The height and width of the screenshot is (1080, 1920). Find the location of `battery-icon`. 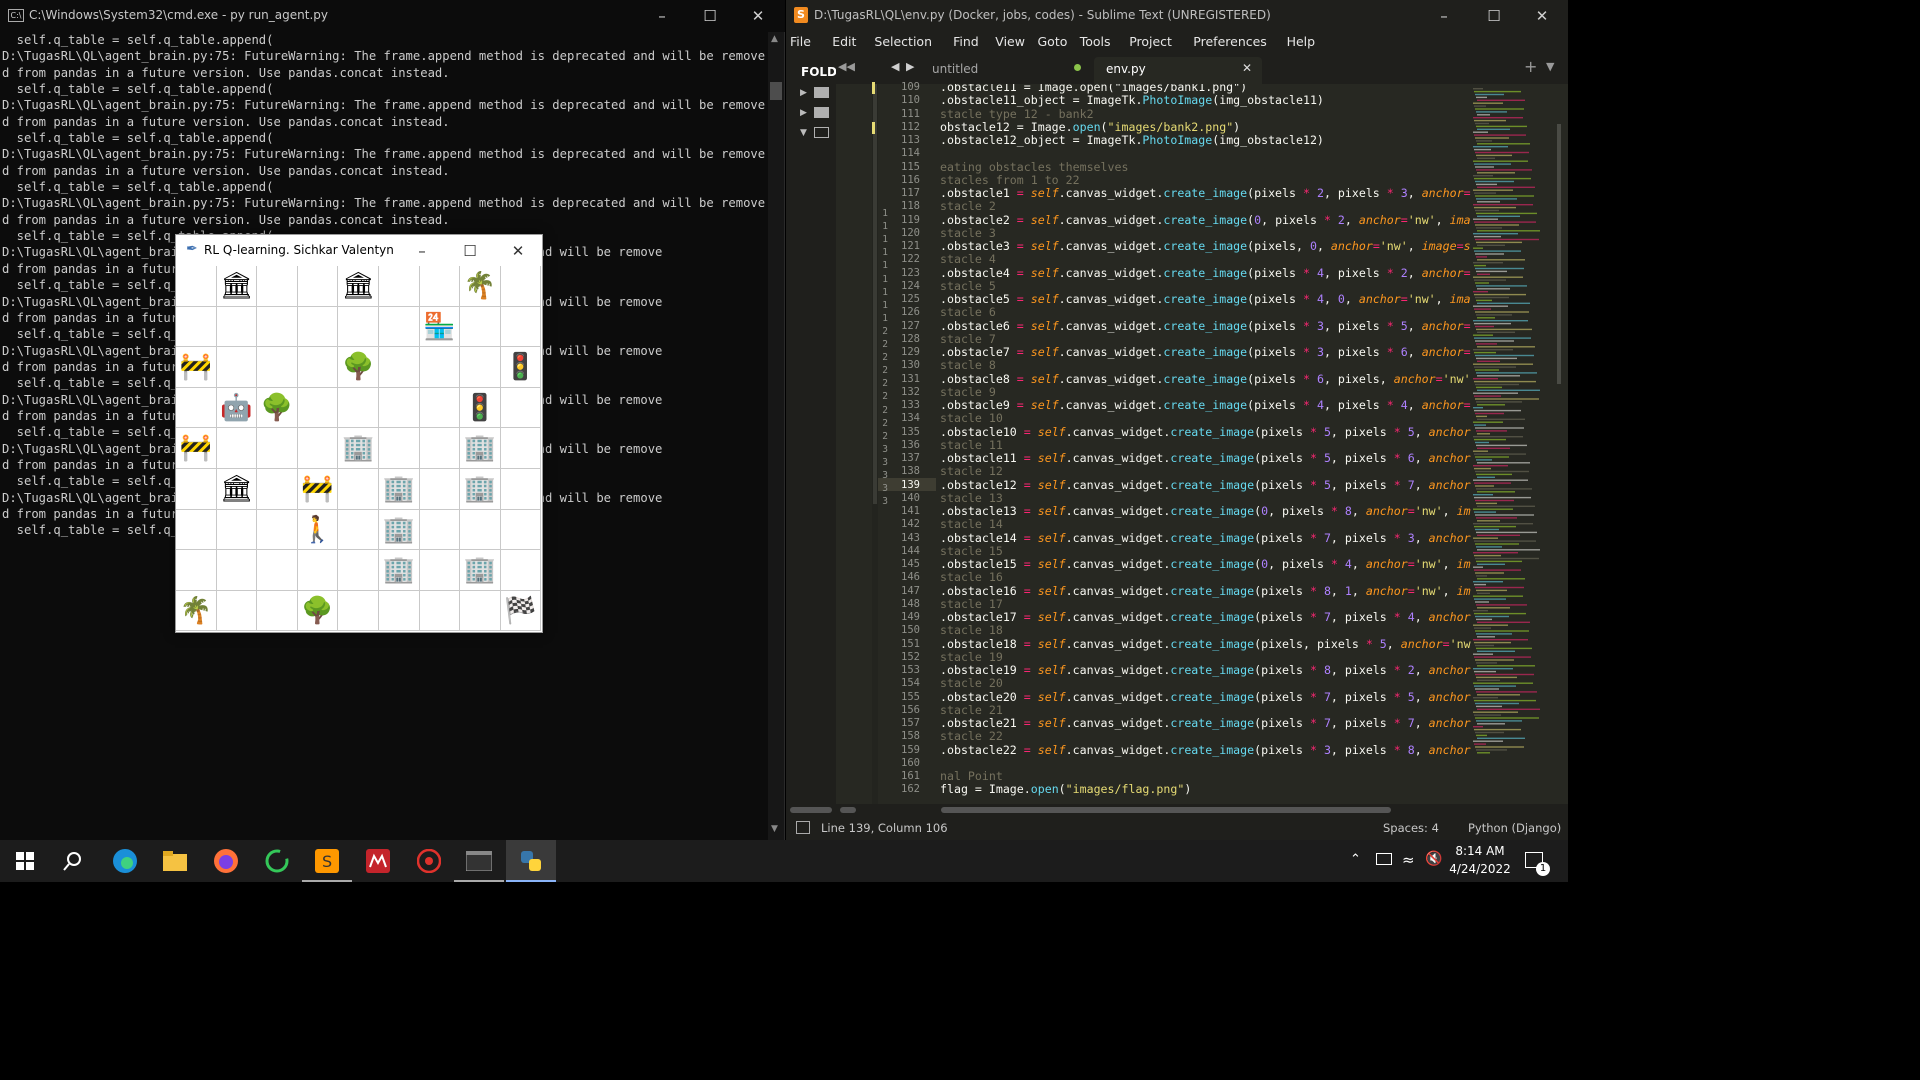

battery-icon is located at coordinates (1384, 859).